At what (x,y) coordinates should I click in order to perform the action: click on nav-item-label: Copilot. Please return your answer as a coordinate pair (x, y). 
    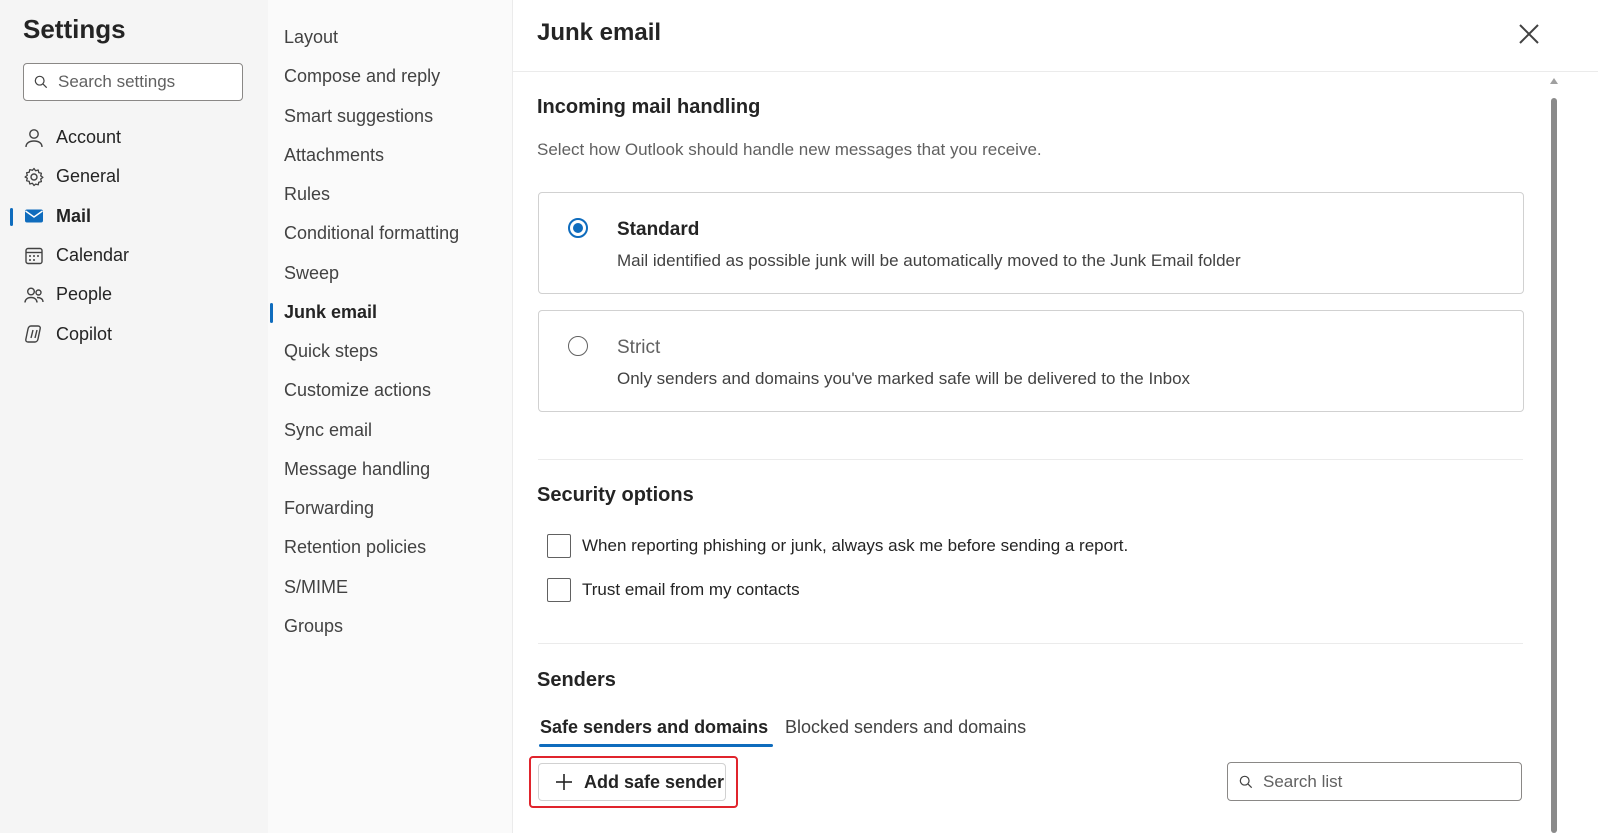
    Looking at the image, I should click on (84, 333).